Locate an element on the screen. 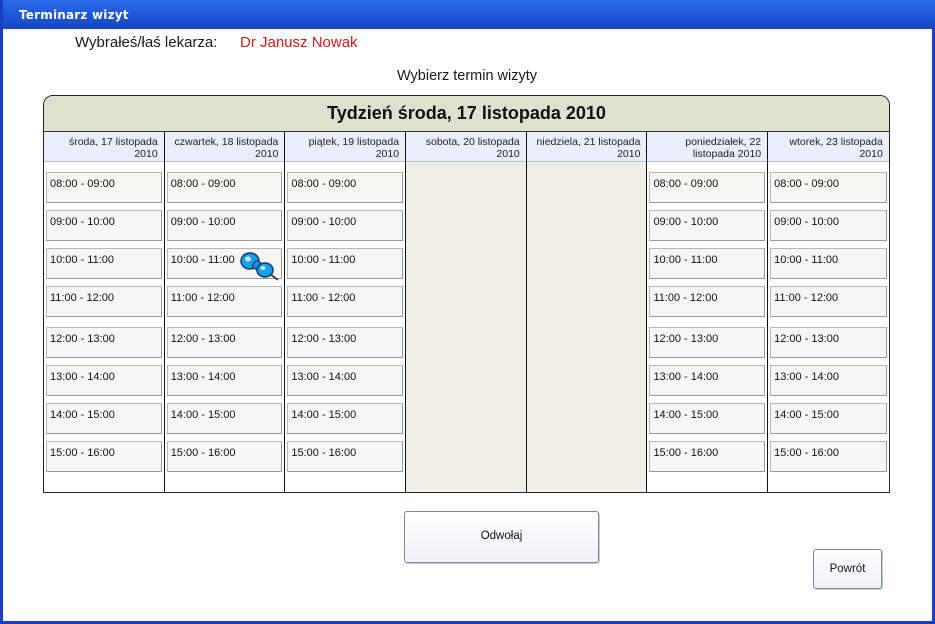  doctor-name: Dr Janusz Nowak is located at coordinates (299, 42).